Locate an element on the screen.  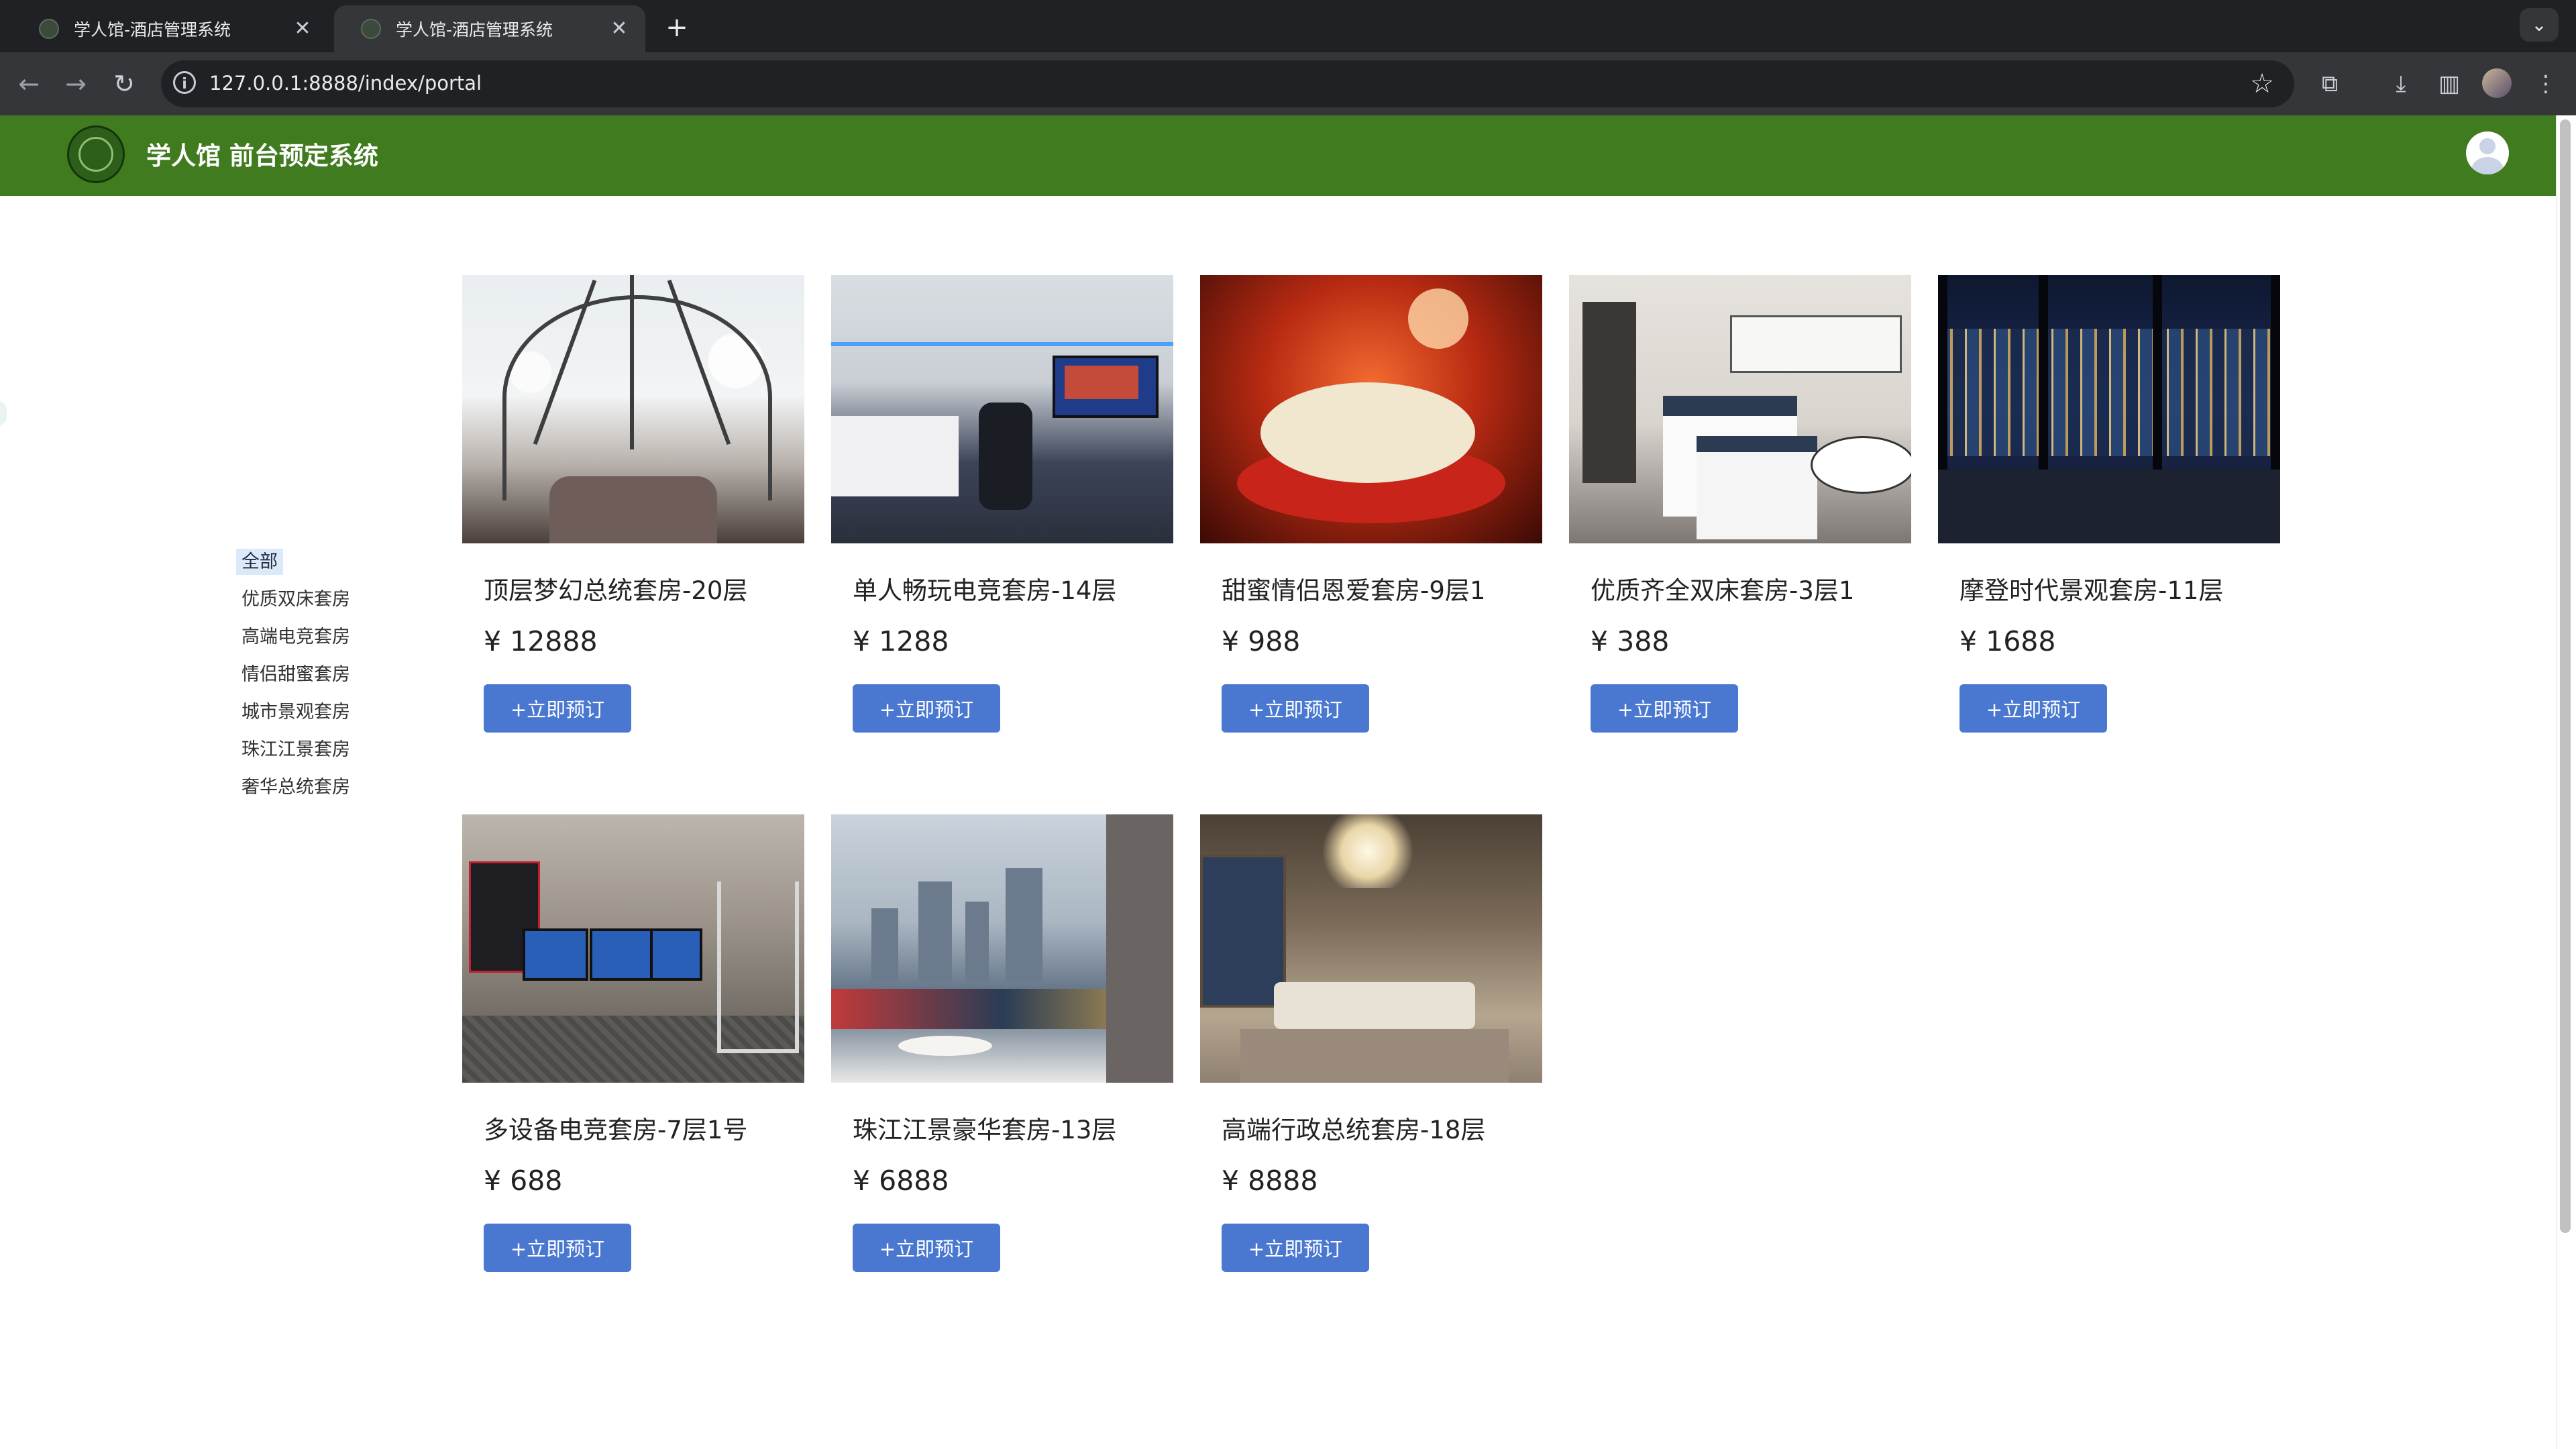
room-card: 优质齐全双床套房-3层1 ¥ 388 +立即预订 is located at coordinates (1740, 504).